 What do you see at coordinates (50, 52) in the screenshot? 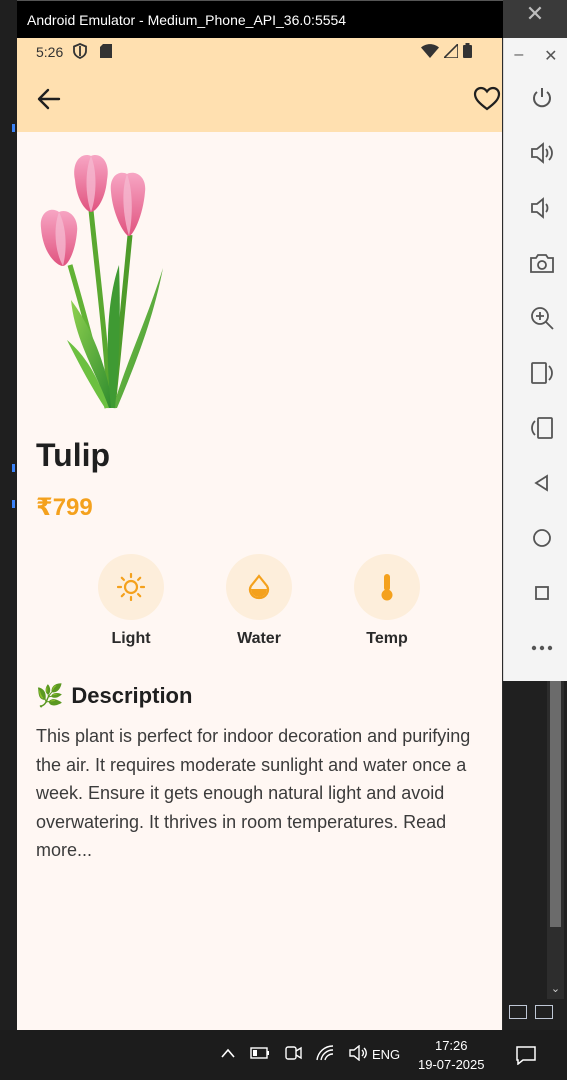
I see `status-time: 5:26` at bounding box center [50, 52].